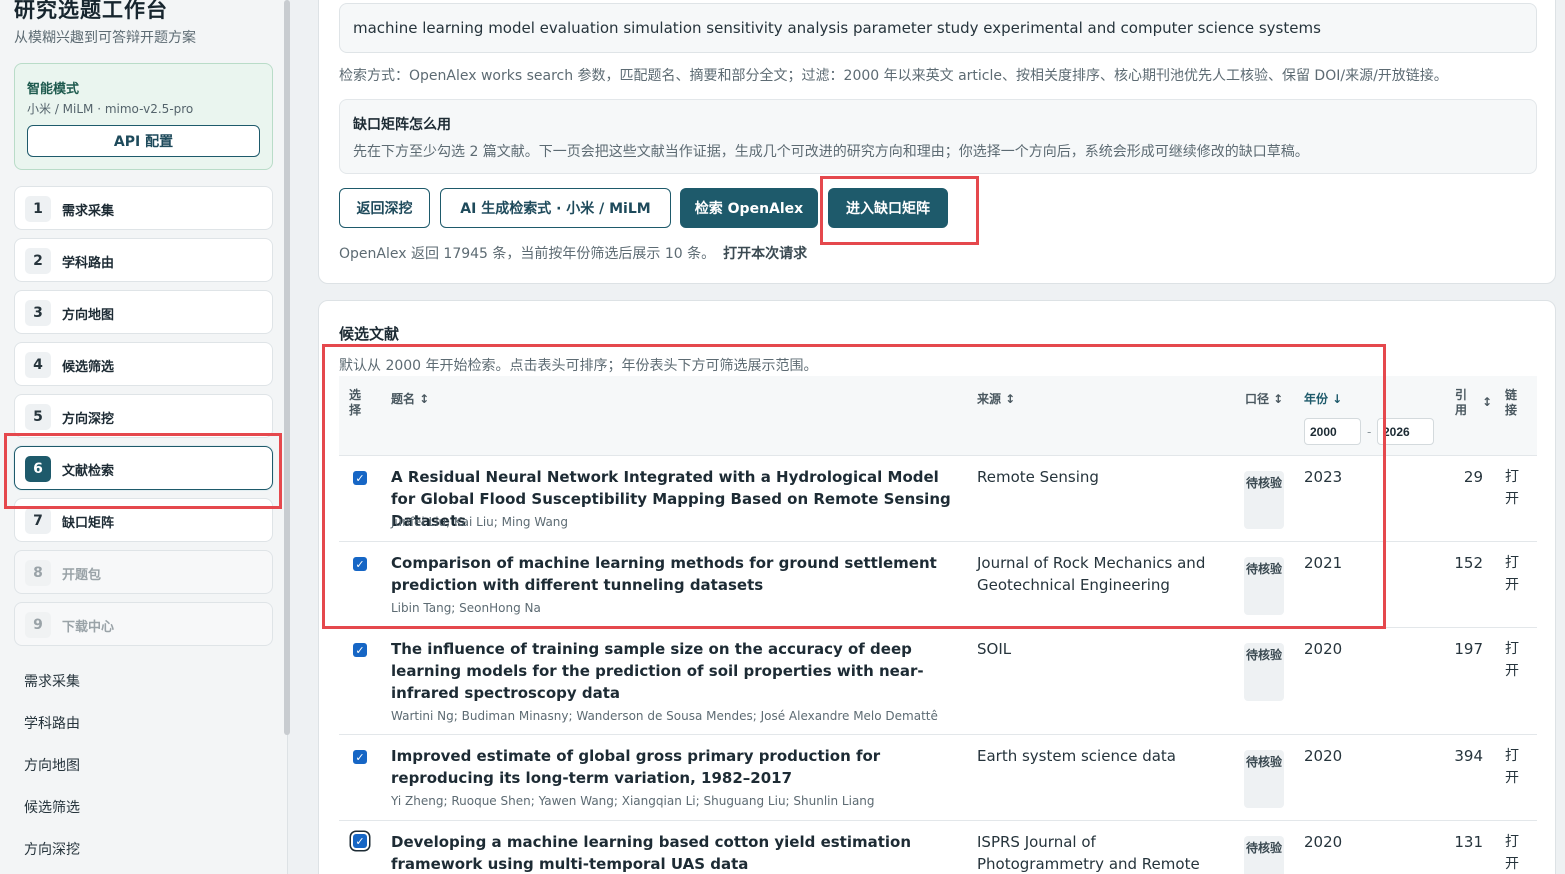 The image size is (1565, 874). Describe the element at coordinates (355, 402) in the screenshot. I see `column-select: 选择` at that location.